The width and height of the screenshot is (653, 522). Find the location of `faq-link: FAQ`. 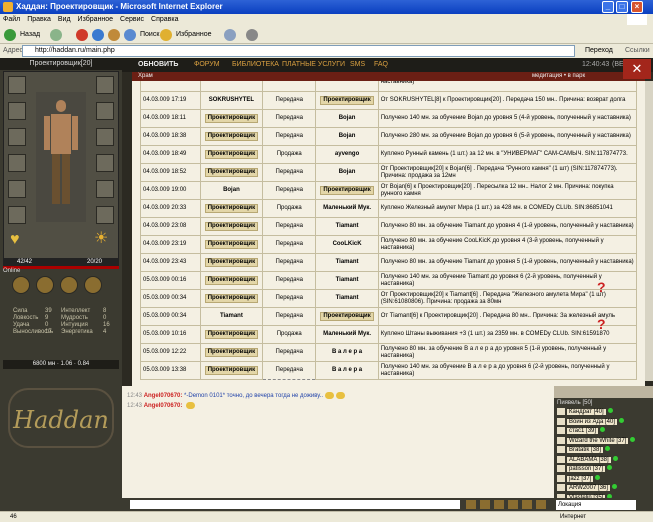

faq-link: FAQ is located at coordinates (381, 65).